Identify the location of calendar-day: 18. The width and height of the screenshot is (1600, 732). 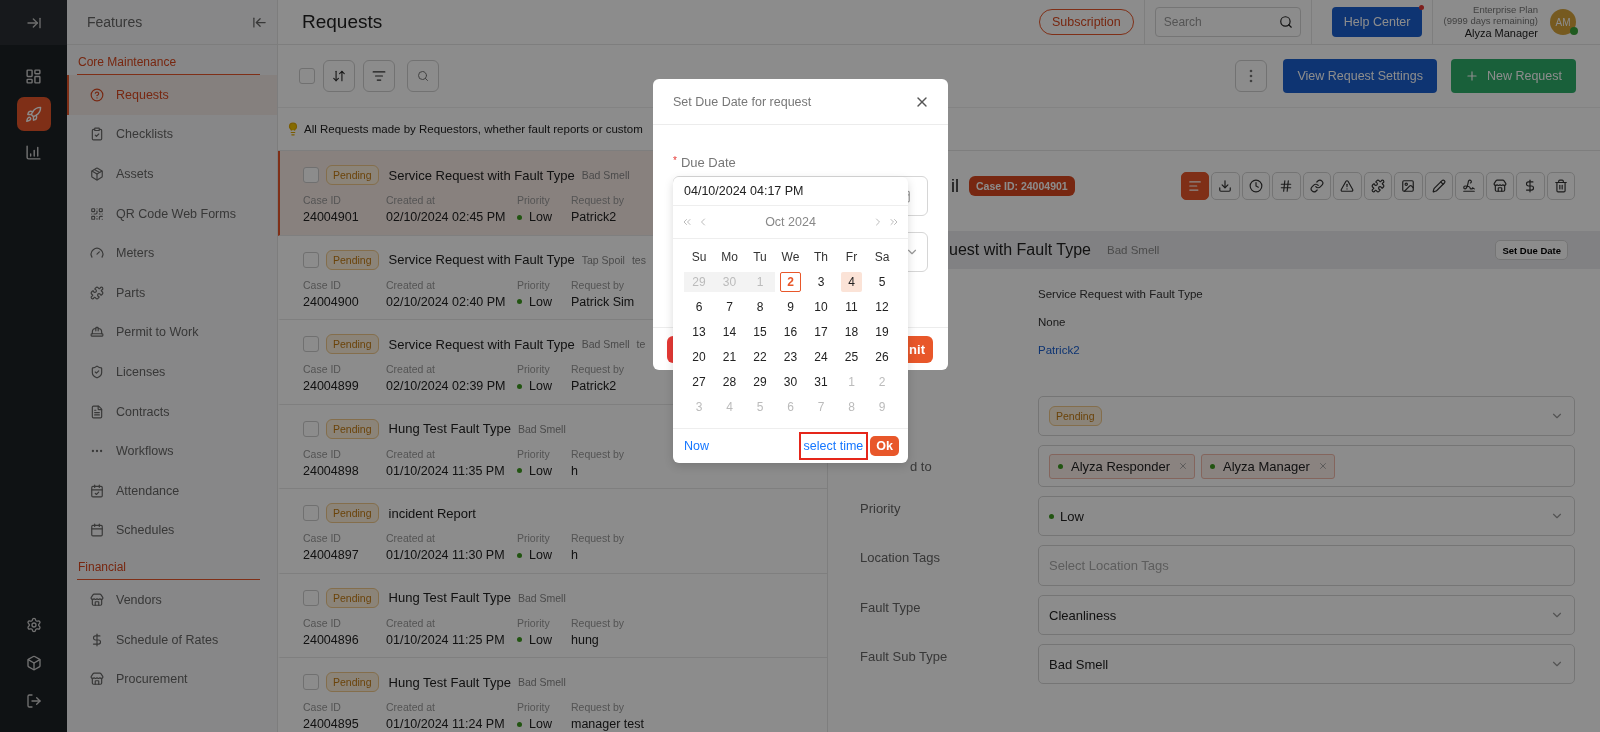
(851, 332).